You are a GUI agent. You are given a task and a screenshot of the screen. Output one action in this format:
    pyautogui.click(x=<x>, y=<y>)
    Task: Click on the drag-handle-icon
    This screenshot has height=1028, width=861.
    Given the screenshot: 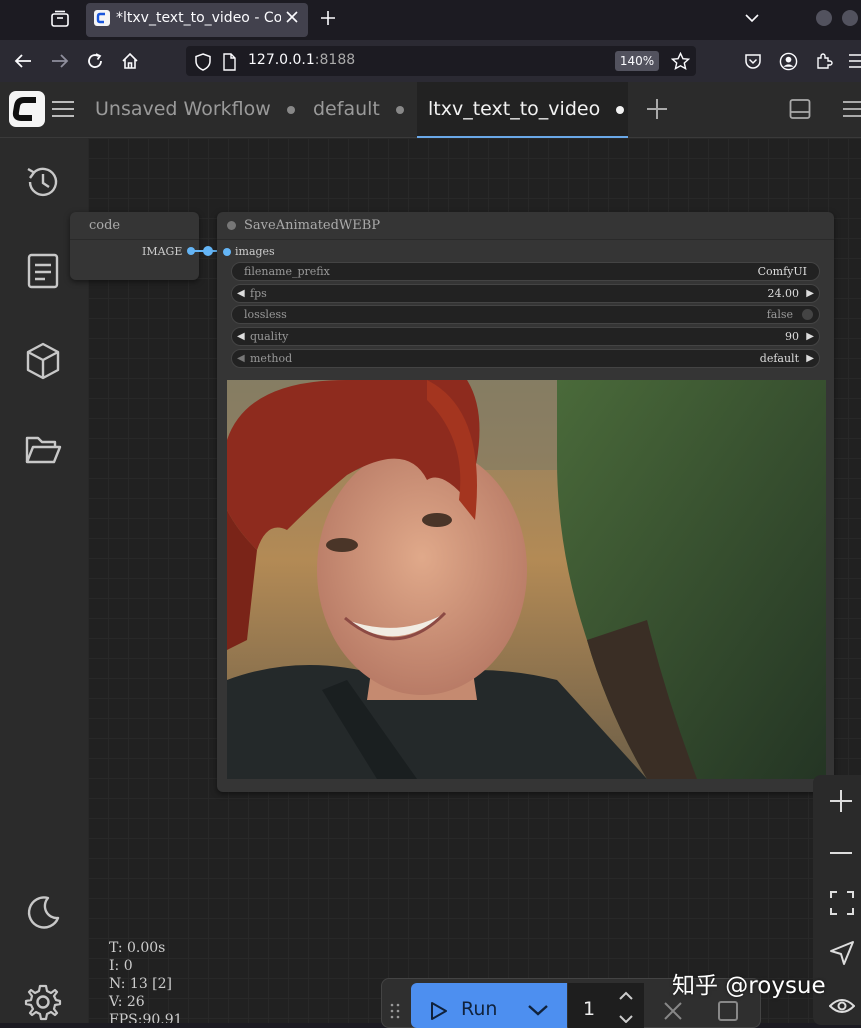 What is the action you would take?
    pyautogui.click(x=395, y=1012)
    